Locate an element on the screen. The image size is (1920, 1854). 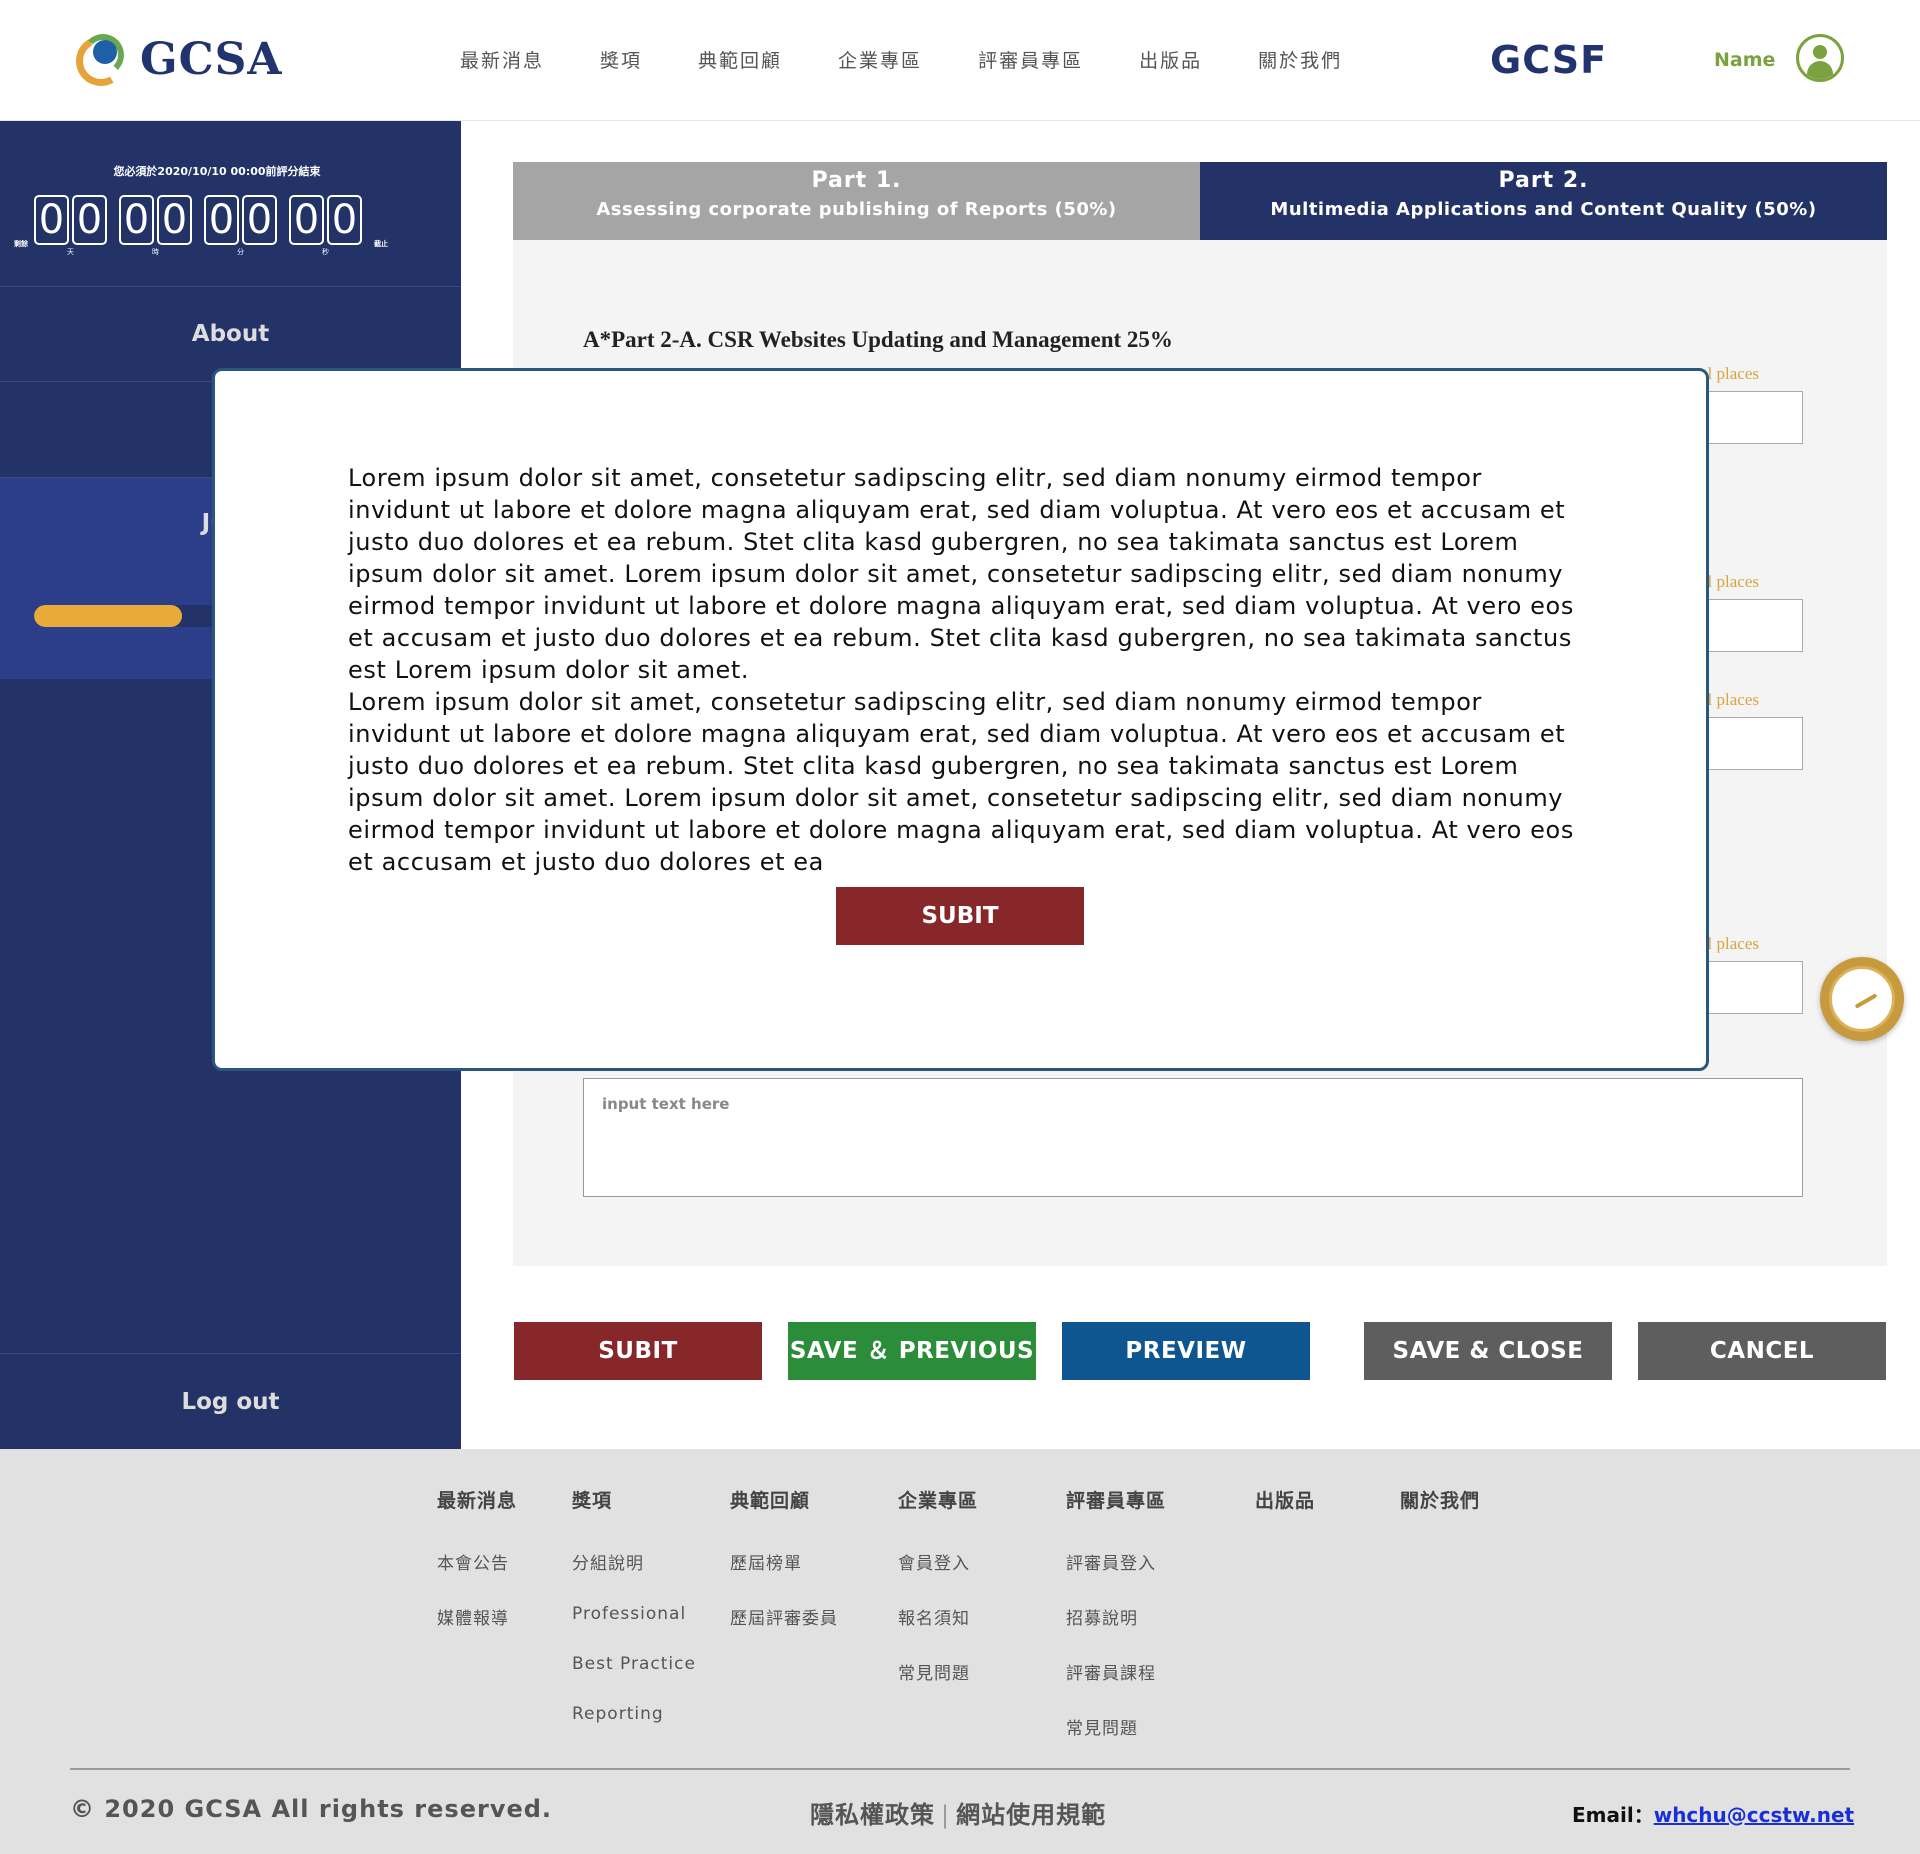
footer-link: Professional is located at coordinates (634, 1614).